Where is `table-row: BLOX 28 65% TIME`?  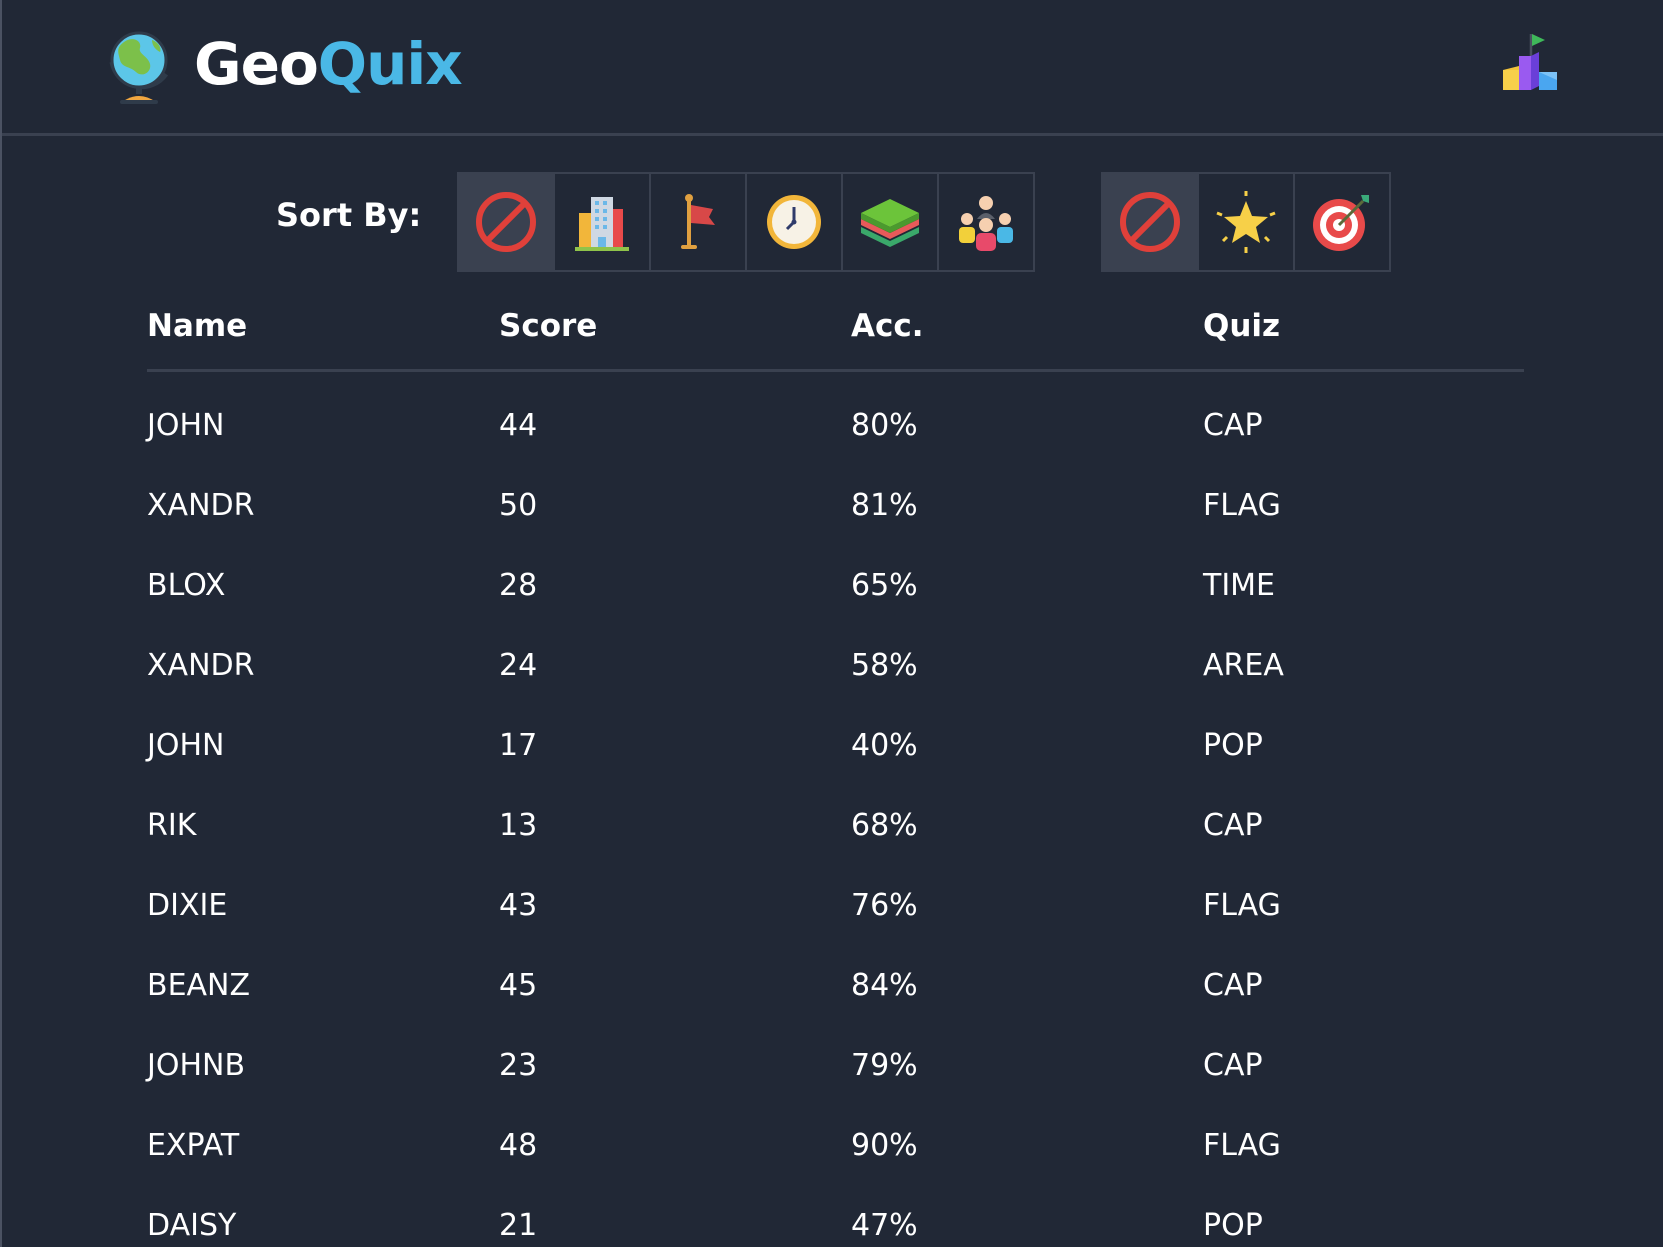 table-row: BLOX 28 65% TIME is located at coordinates (835, 600).